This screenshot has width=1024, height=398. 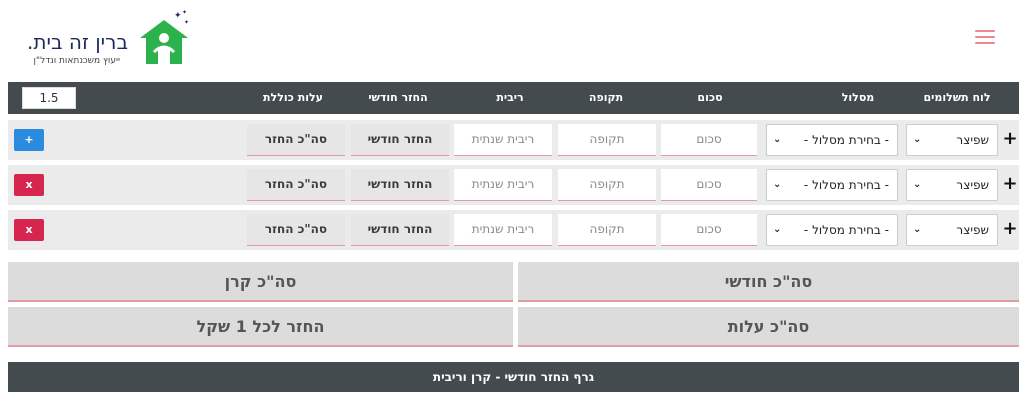 What do you see at coordinates (985, 37) in the screenshot?
I see `hamburger-menu-icon` at bounding box center [985, 37].